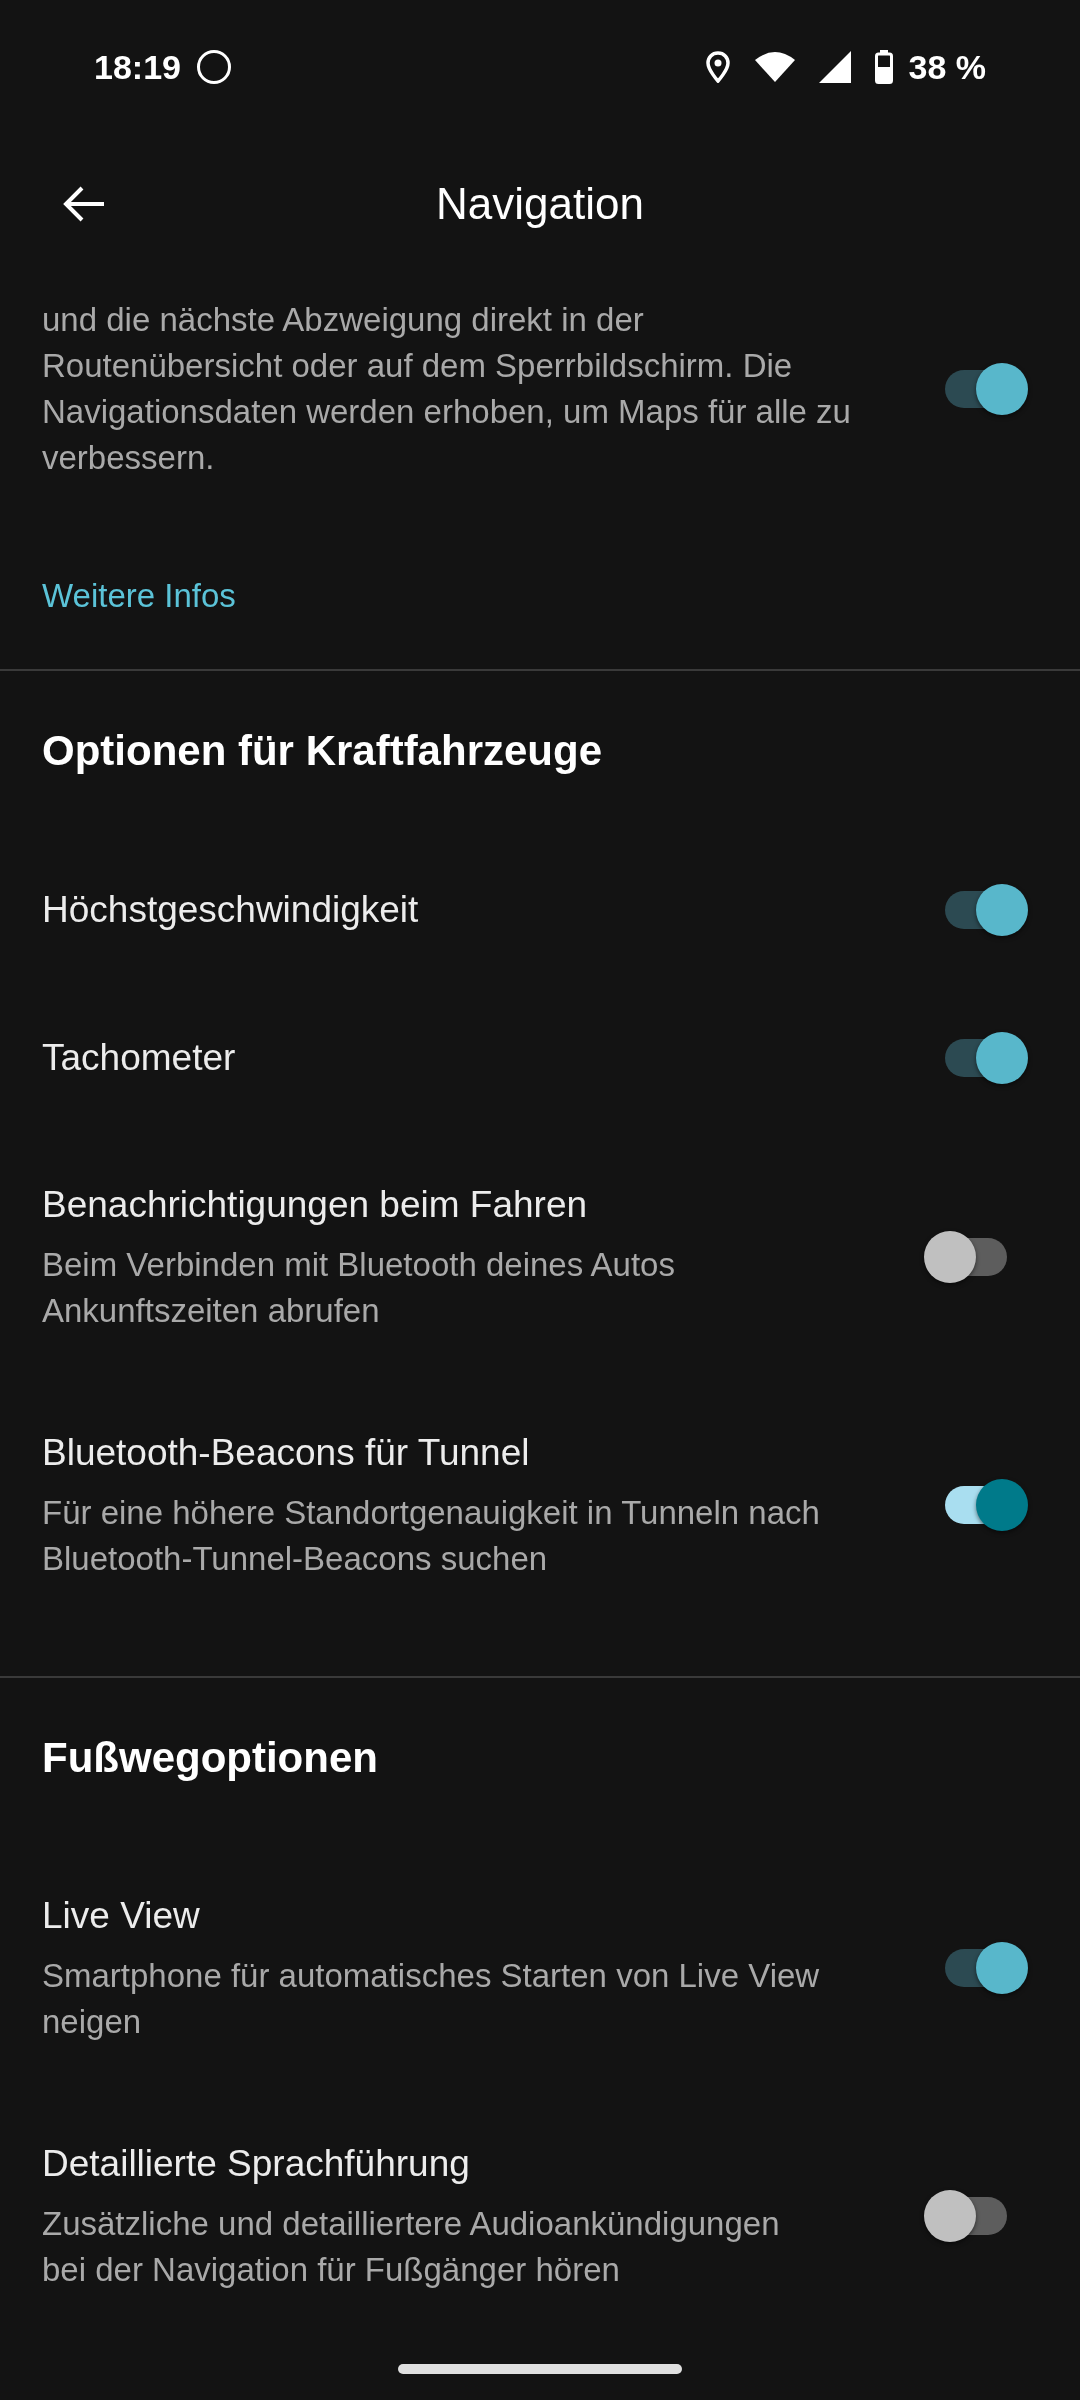  Describe the element at coordinates (431, 1999) in the screenshot. I see `setting-description: Smartphone für automatisches Starten von Live View neigen` at that location.